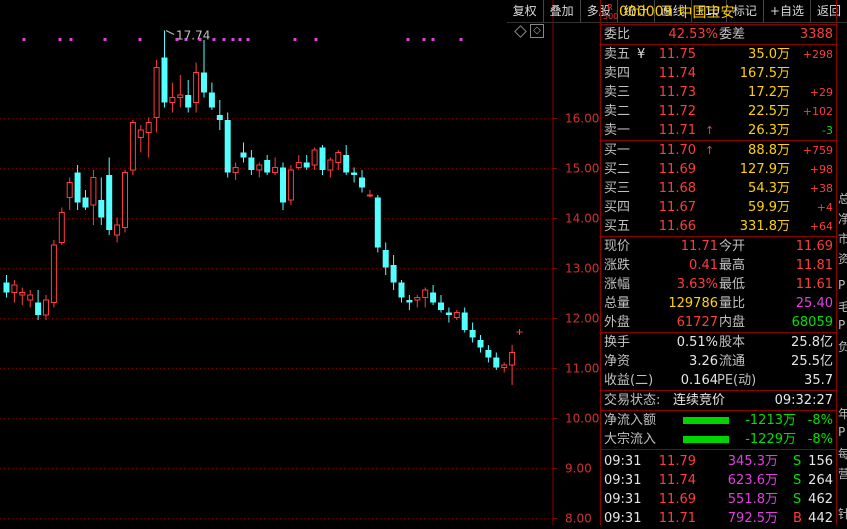 This screenshot has width=847, height=529. What do you see at coordinates (617, 361) in the screenshot?
I see `fund-label: 净资` at bounding box center [617, 361].